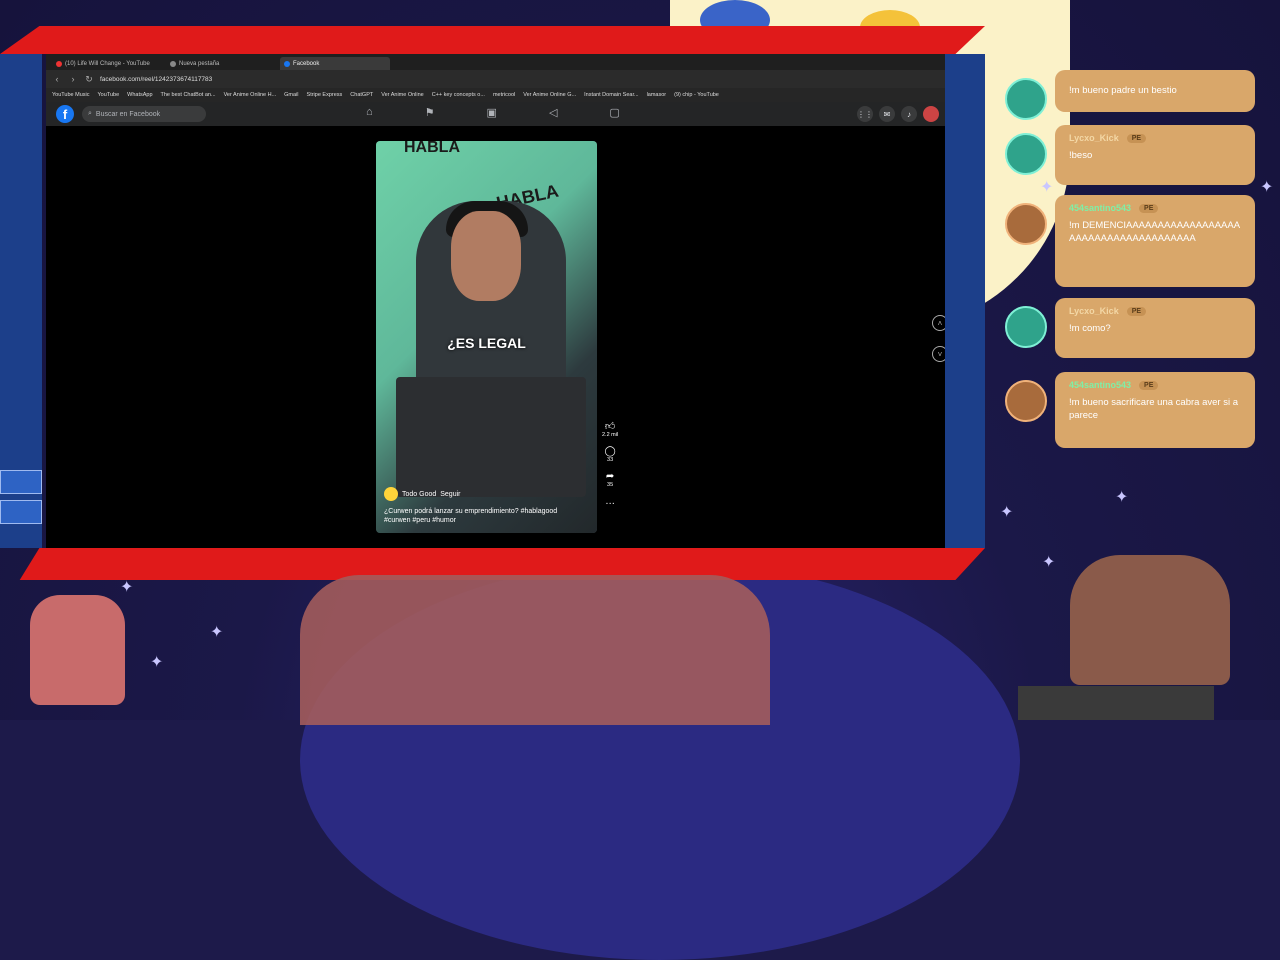 The width and height of the screenshot is (1280, 960). Describe the element at coordinates (71, 95) in the screenshot. I see `bookmark-item: YouTube Music` at that location.